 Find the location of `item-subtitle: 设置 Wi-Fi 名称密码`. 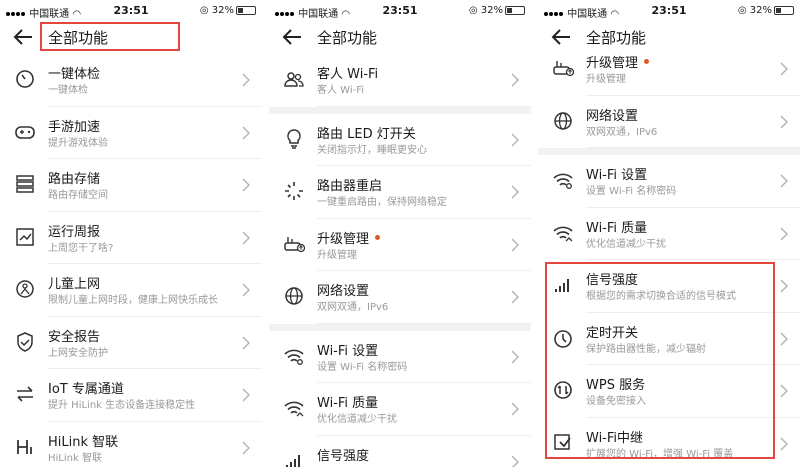

item-subtitle: 设置 Wi-Fi 名称密码 is located at coordinates (362, 367).